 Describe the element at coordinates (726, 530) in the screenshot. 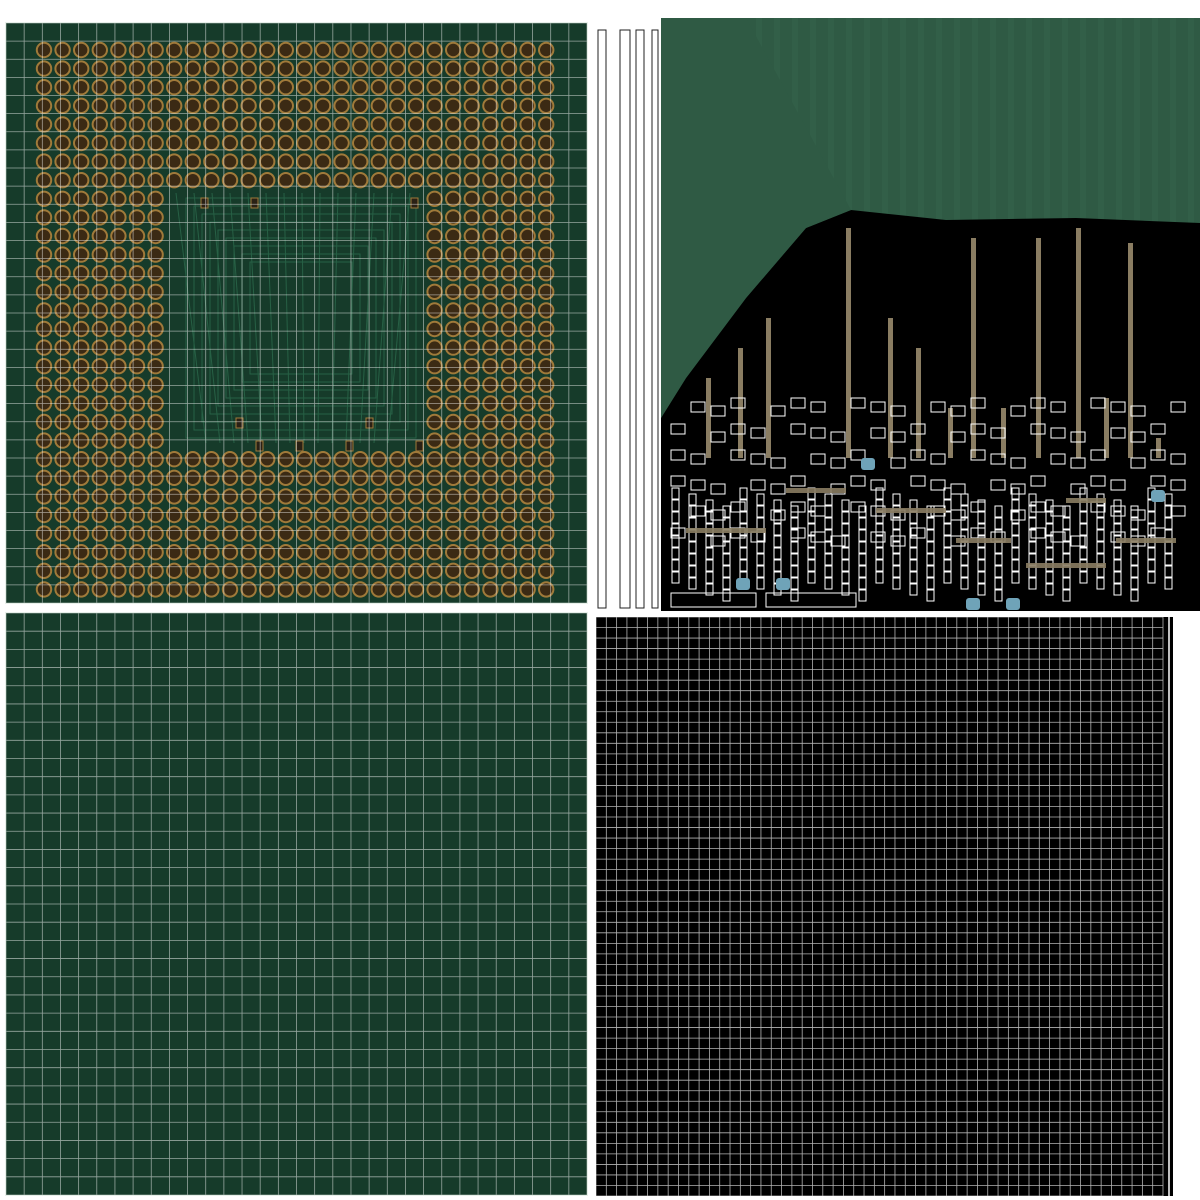

I see `tan-bar` at that location.